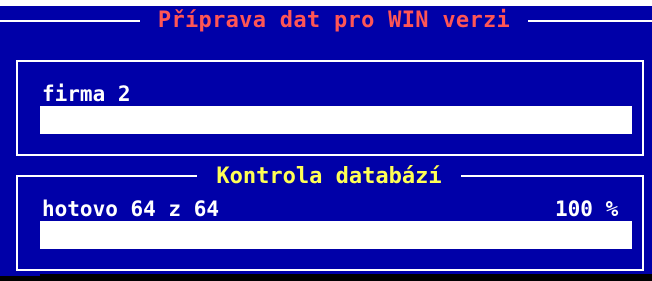 The width and height of the screenshot is (652, 281). What do you see at coordinates (329, 177) in the screenshot?
I see `database-check-title: Kontrola databází` at bounding box center [329, 177].